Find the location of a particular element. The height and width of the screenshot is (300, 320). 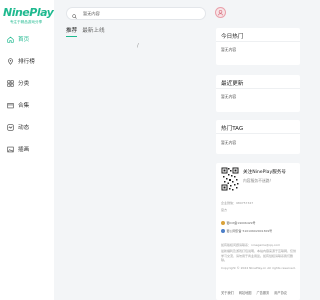

nav-item-home: 首页 is located at coordinates (27, 39).